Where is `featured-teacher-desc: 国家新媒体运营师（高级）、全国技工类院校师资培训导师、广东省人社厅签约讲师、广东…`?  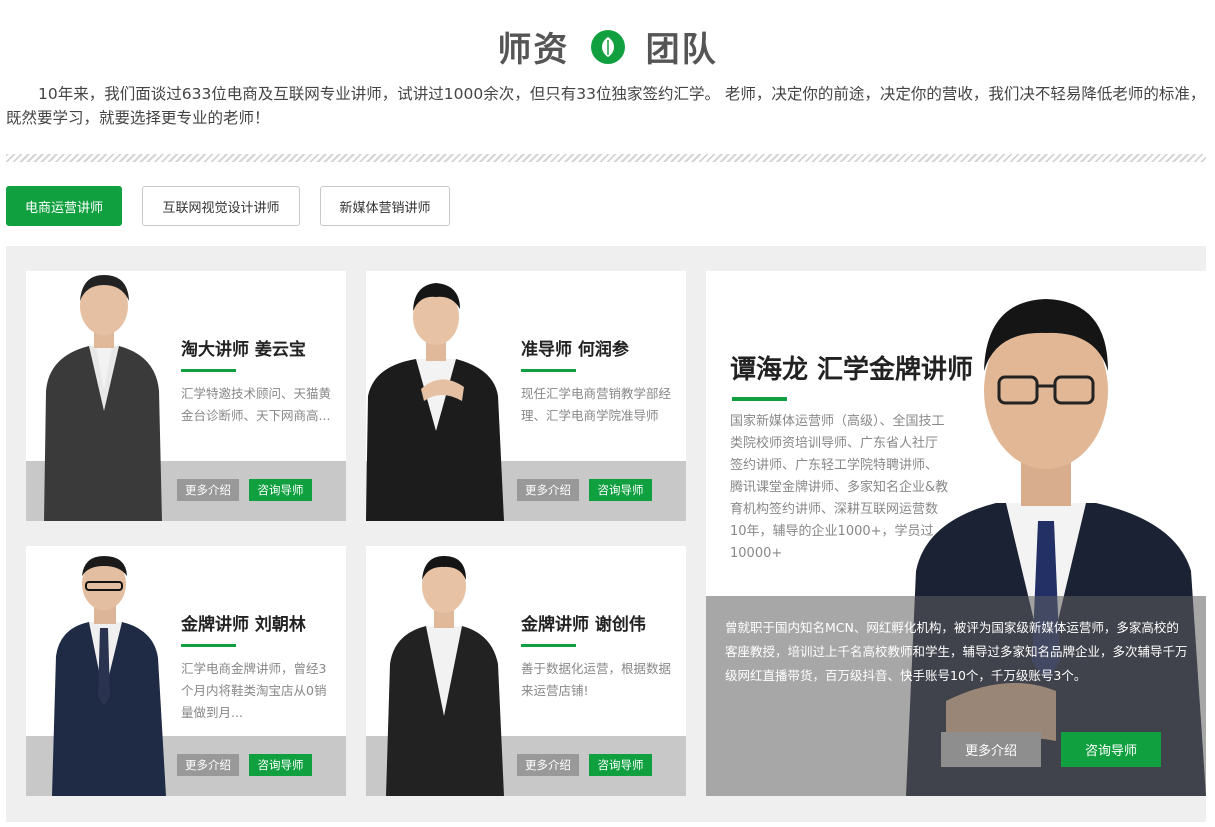 featured-teacher-desc: 国家新媒体运营师（高级）、全国技工类院校师资培训导师、广东省人社厅签约讲师、广东… is located at coordinates (839, 487).